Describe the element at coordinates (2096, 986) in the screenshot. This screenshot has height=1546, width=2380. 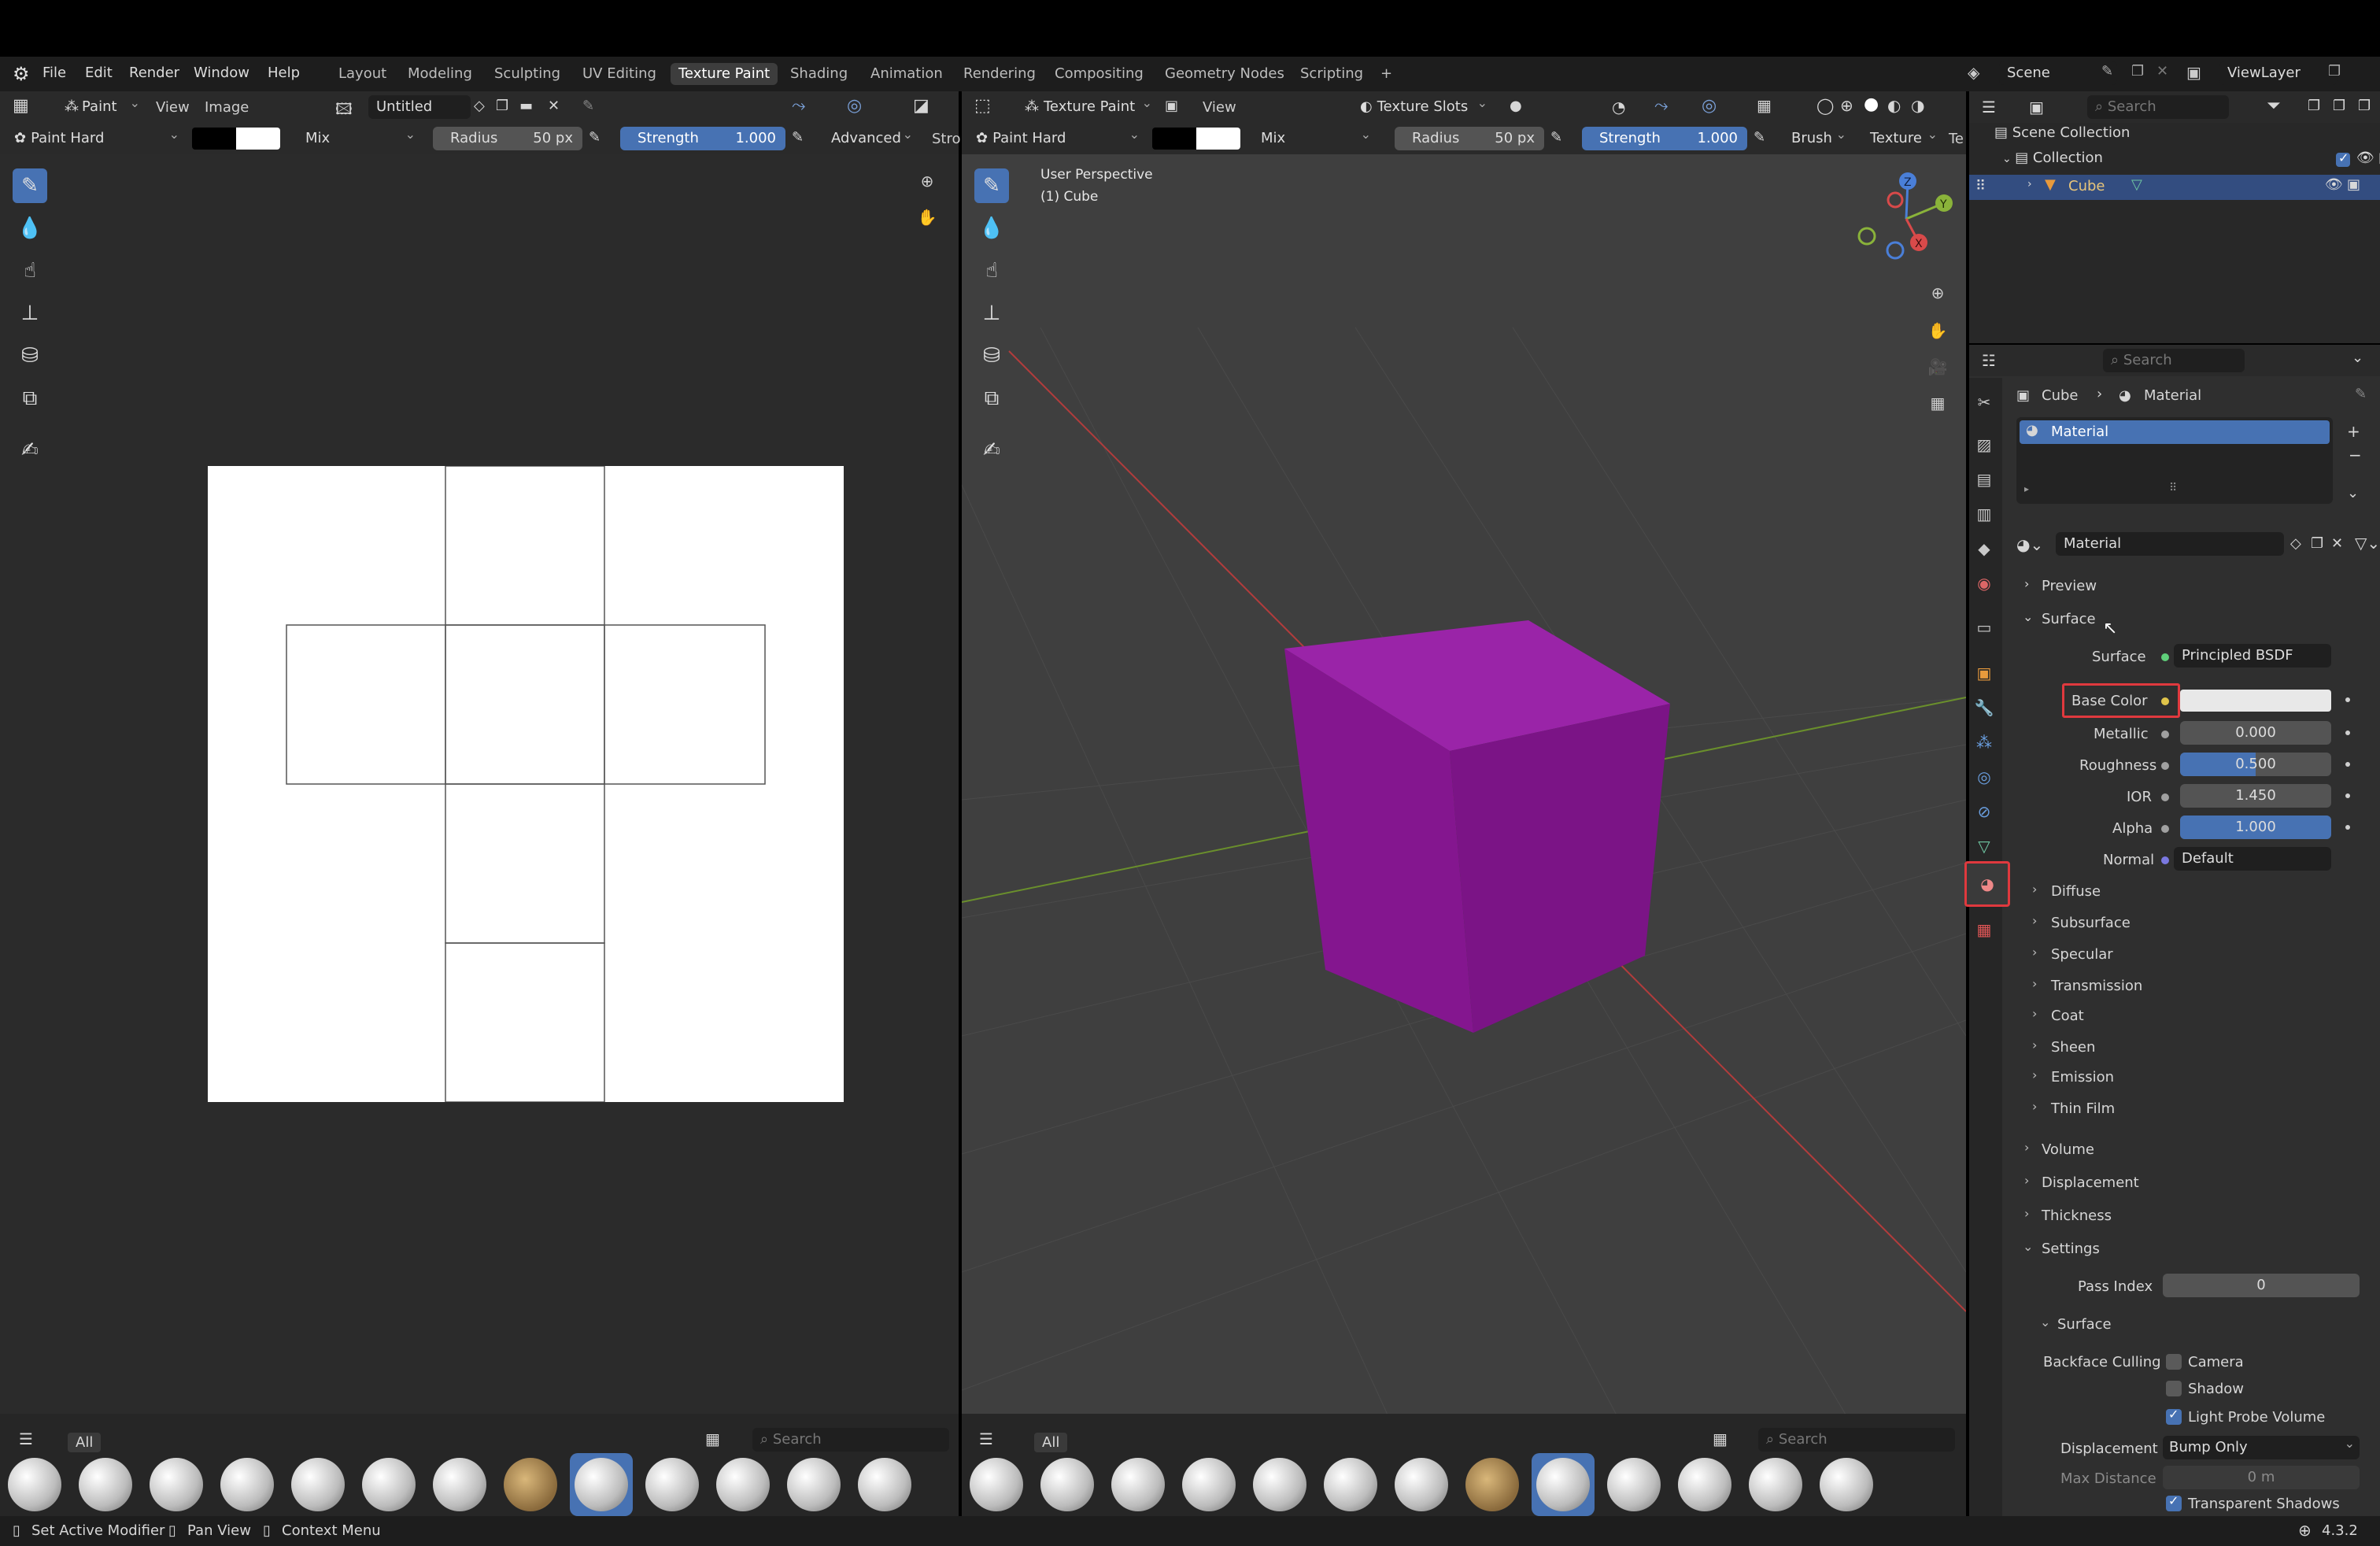
I see `transmission-subpanel: Transmission` at that location.